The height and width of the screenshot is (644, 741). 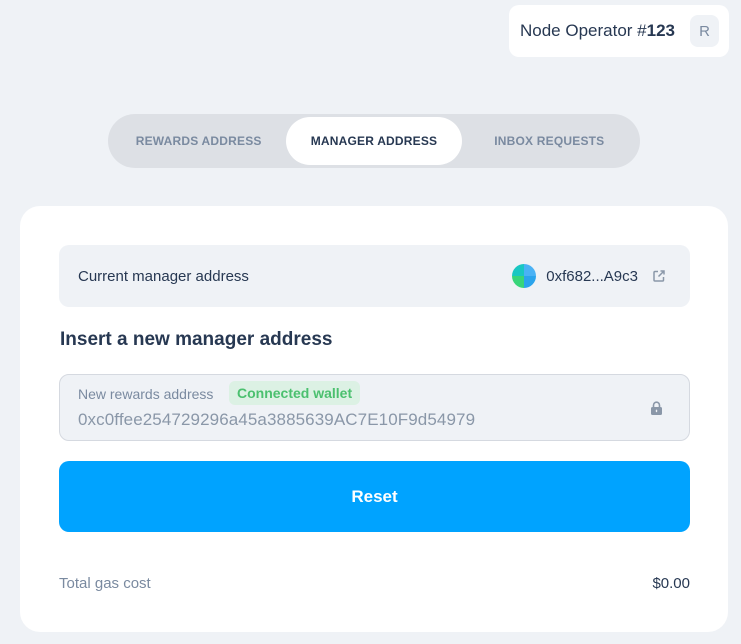 I want to click on node-operator-label: Node Operator #123, so click(x=598, y=30).